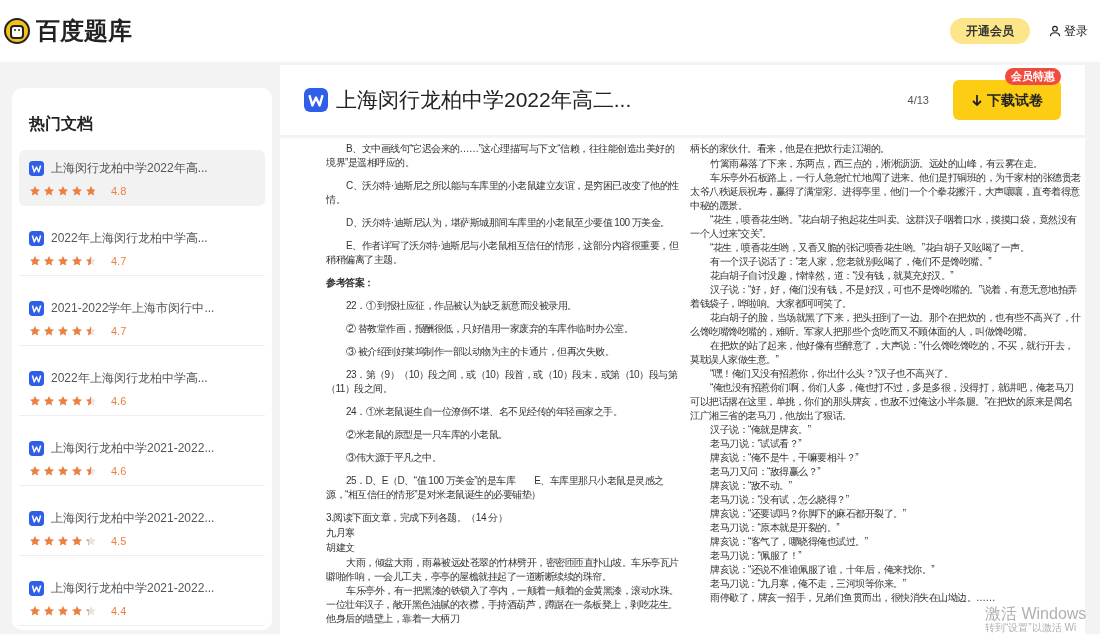 Image resolution: width=1100 pixels, height=634 pixels. What do you see at coordinates (884, 227) in the screenshot?
I see `document-paragraph: “花生，喷香花生哟。”花白胡子抱起花生叫卖。这群汉子咽着口水，摸摸口袋，竟然没有一个人过来“交关”。` at bounding box center [884, 227].